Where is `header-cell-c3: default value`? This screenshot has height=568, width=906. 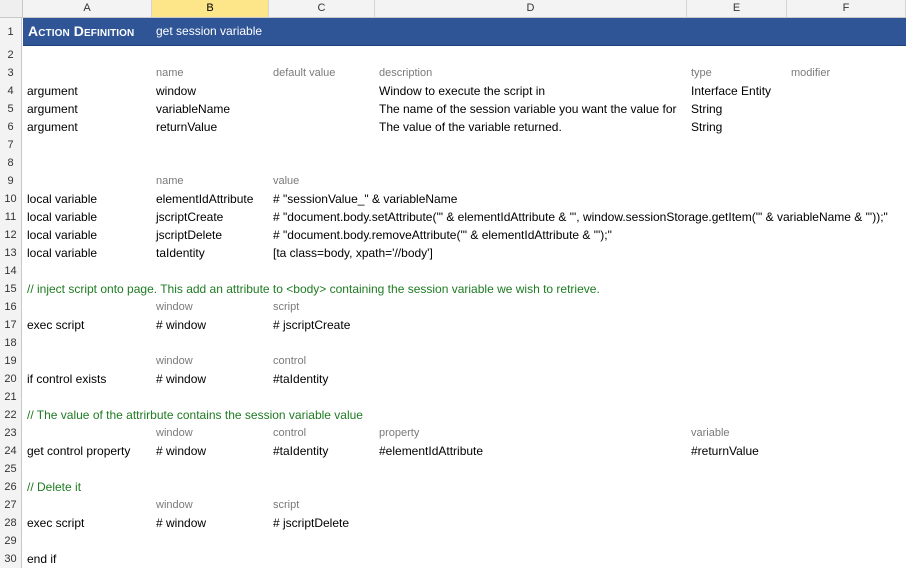 header-cell-c3: default value is located at coordinates (302, 73).